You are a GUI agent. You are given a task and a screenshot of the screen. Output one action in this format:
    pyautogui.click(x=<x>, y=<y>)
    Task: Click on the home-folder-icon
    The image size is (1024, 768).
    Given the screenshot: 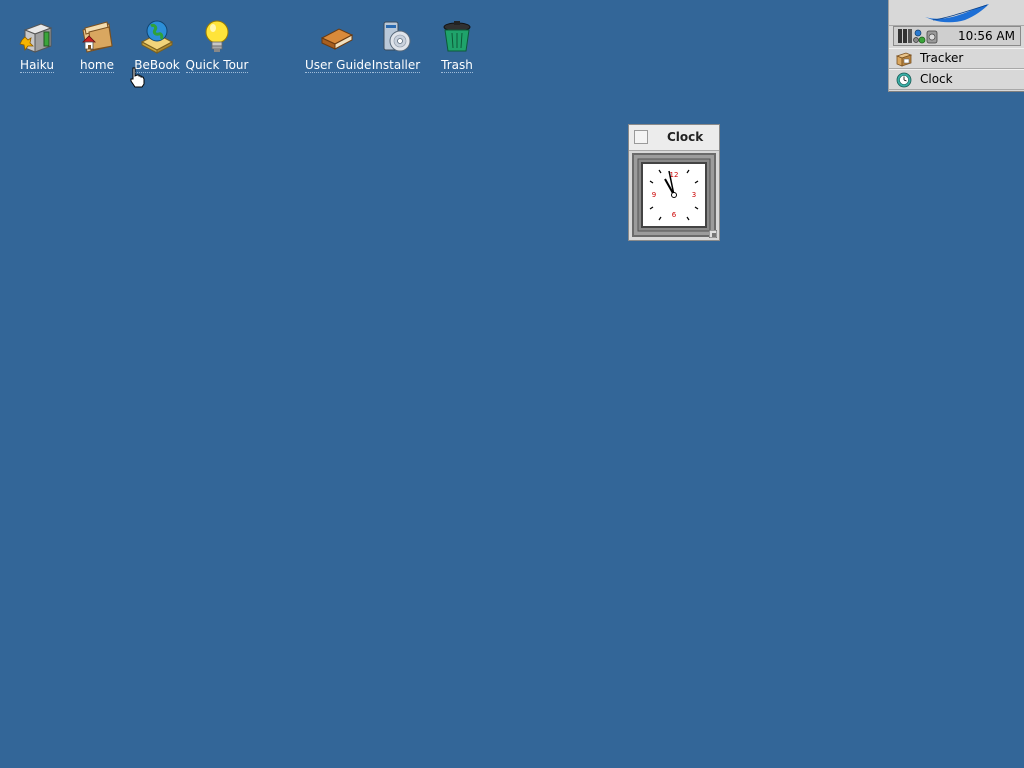 What is the action you would take?
    pyautogui.click(x=97, y=37)
    